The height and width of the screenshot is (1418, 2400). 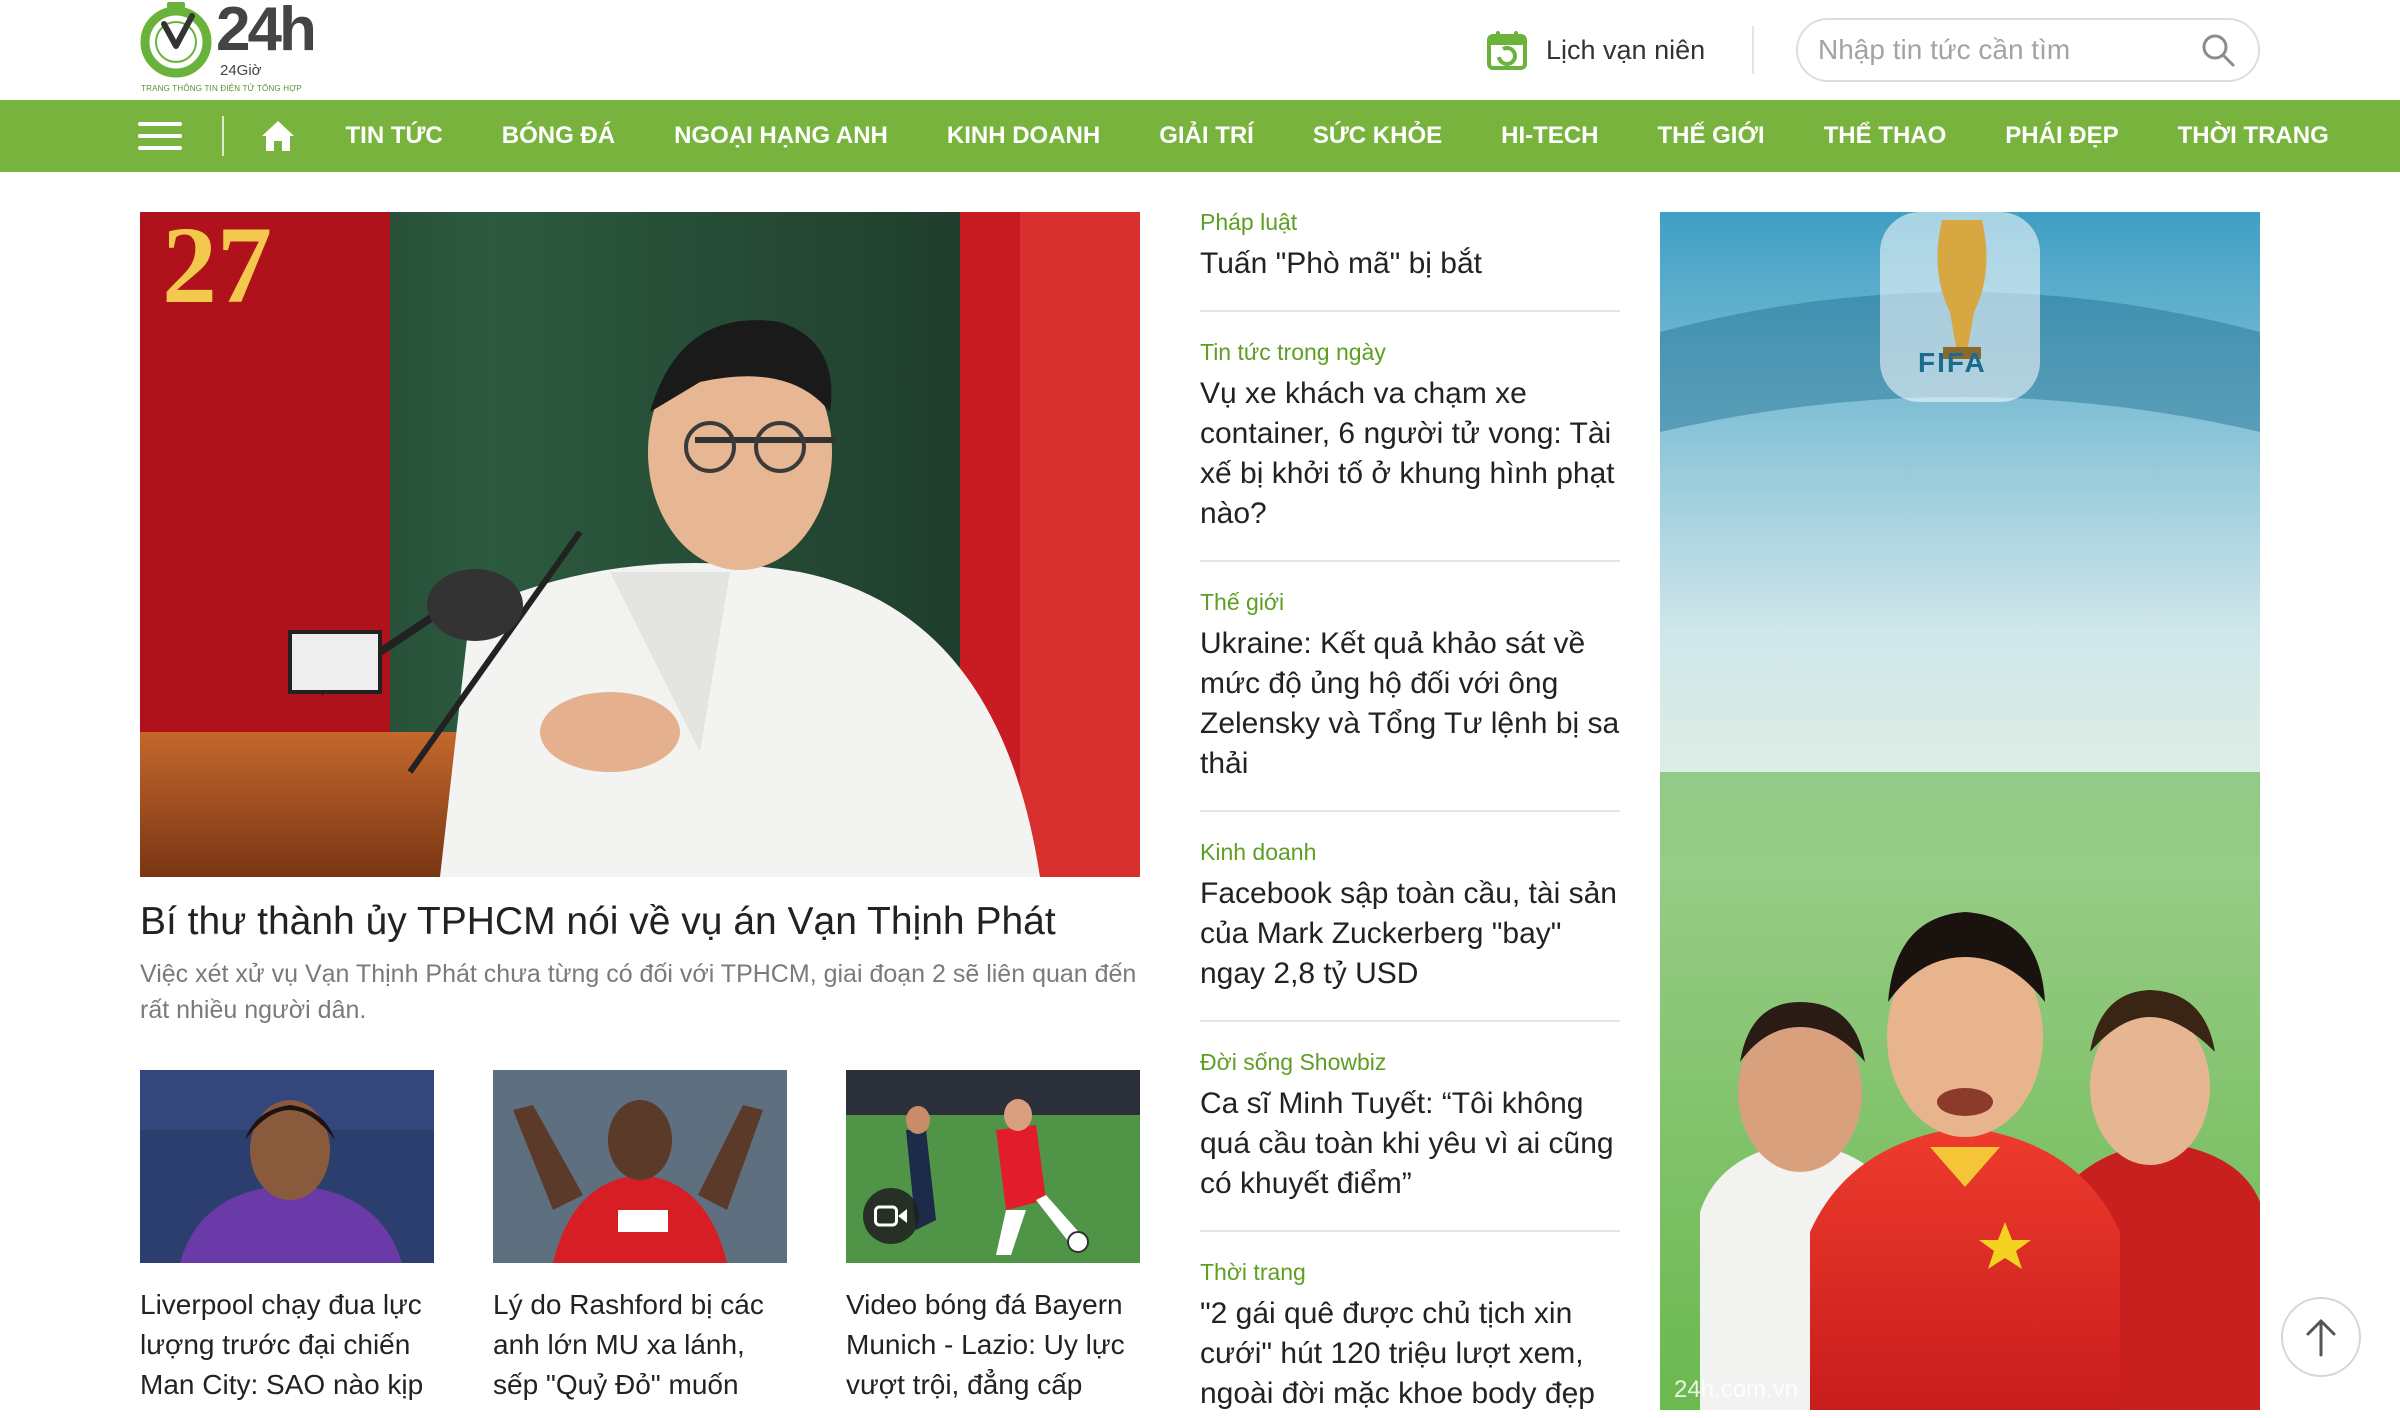 I want to click on ad-watermark: 24h.com.vn, so click(x=1736, y=1389).